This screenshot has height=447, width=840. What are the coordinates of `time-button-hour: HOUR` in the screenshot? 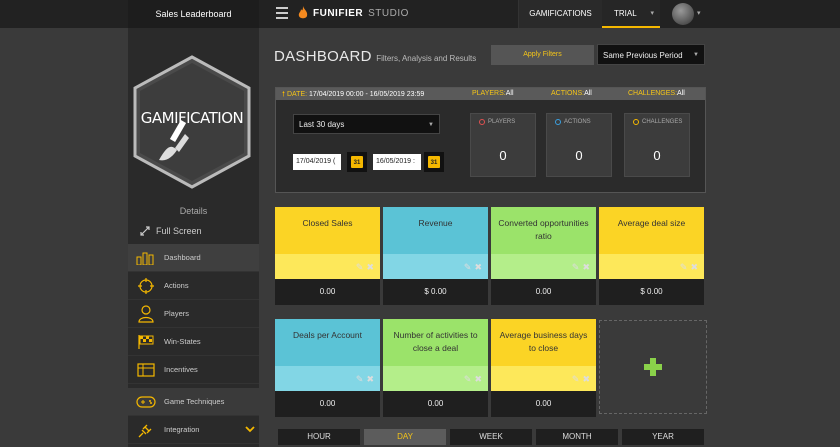 It's located at (319, 437).